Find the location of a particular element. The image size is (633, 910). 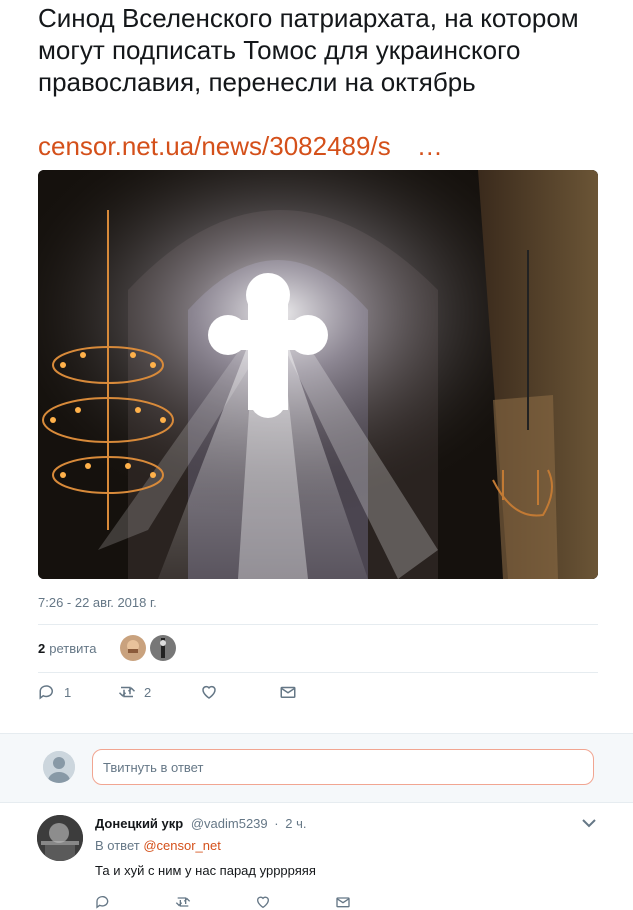

reply-icon is located at coordinates (46, 692).